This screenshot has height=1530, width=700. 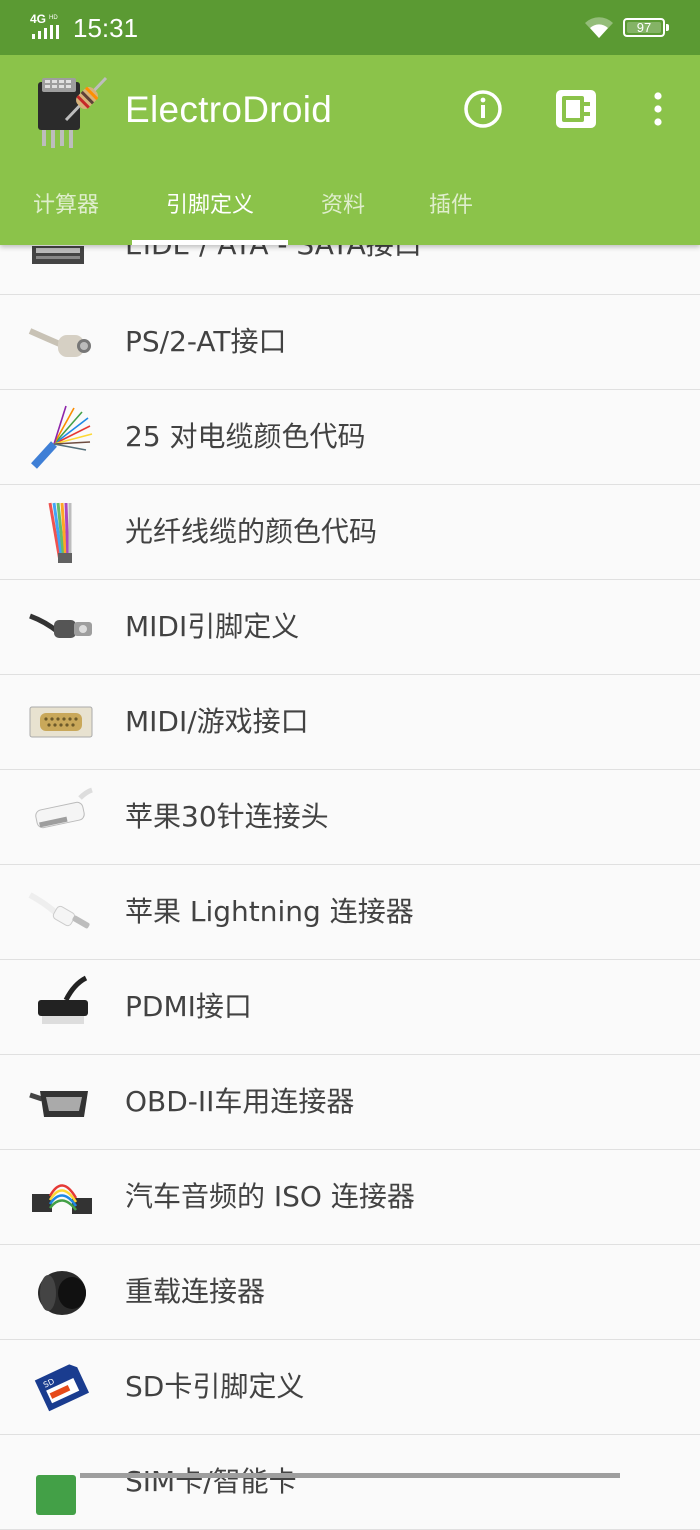 I want to click on list-item-label: PDMI接口, so click(x=188, y=1006).